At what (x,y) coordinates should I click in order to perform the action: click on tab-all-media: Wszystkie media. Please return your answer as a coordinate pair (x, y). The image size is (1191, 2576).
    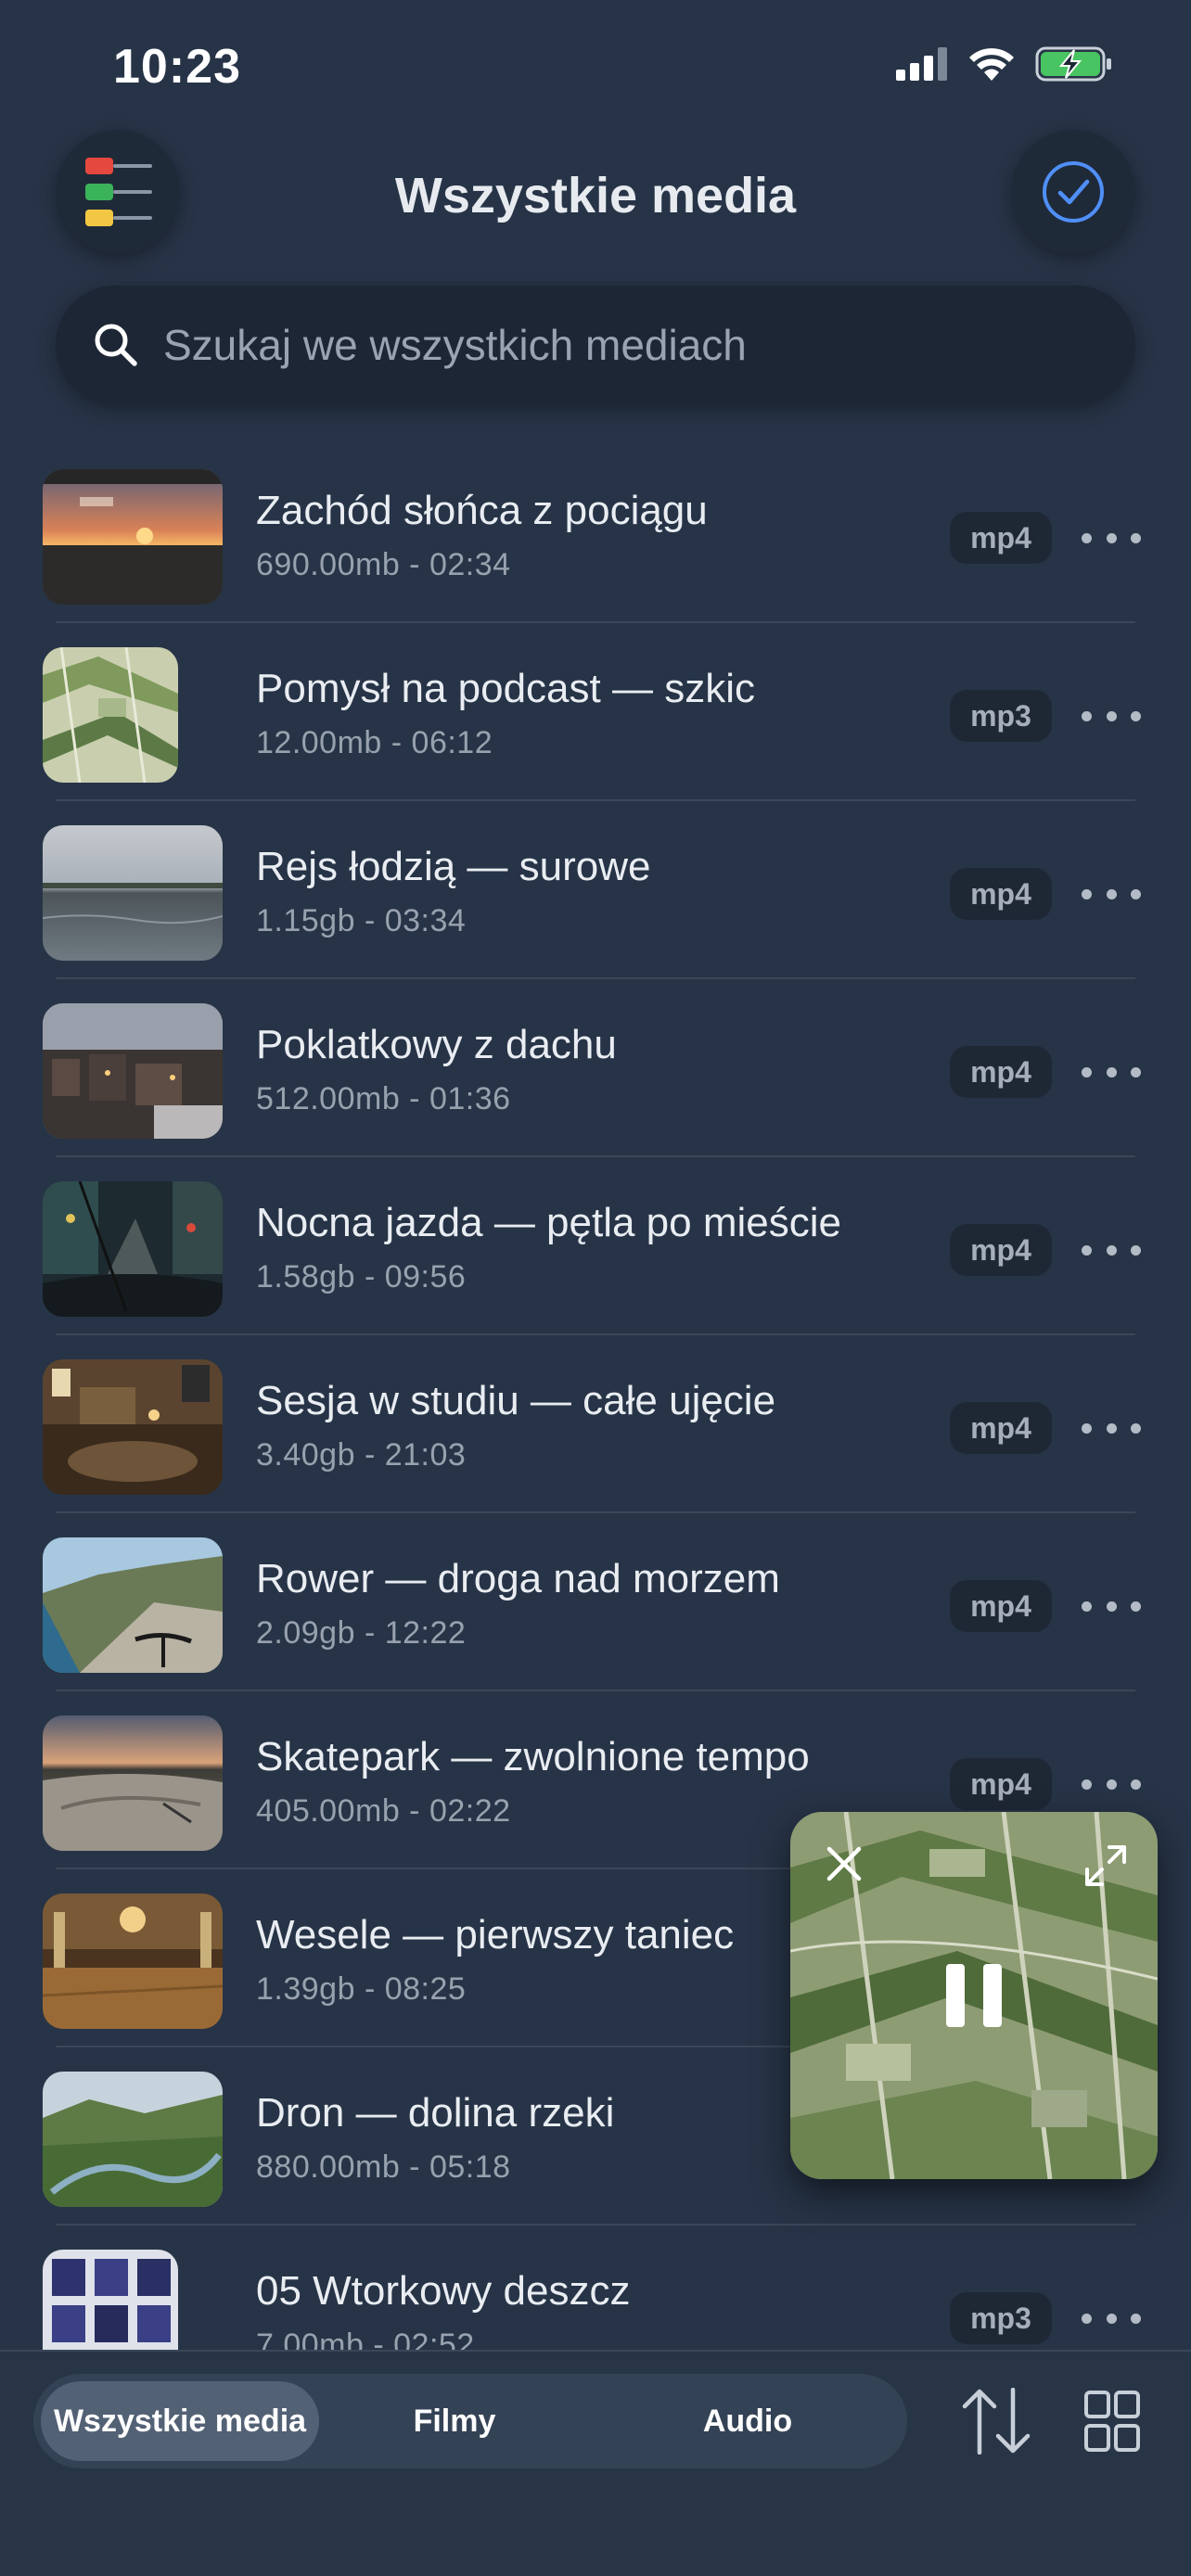
    Looking at the image, I should click on (180, 2421).